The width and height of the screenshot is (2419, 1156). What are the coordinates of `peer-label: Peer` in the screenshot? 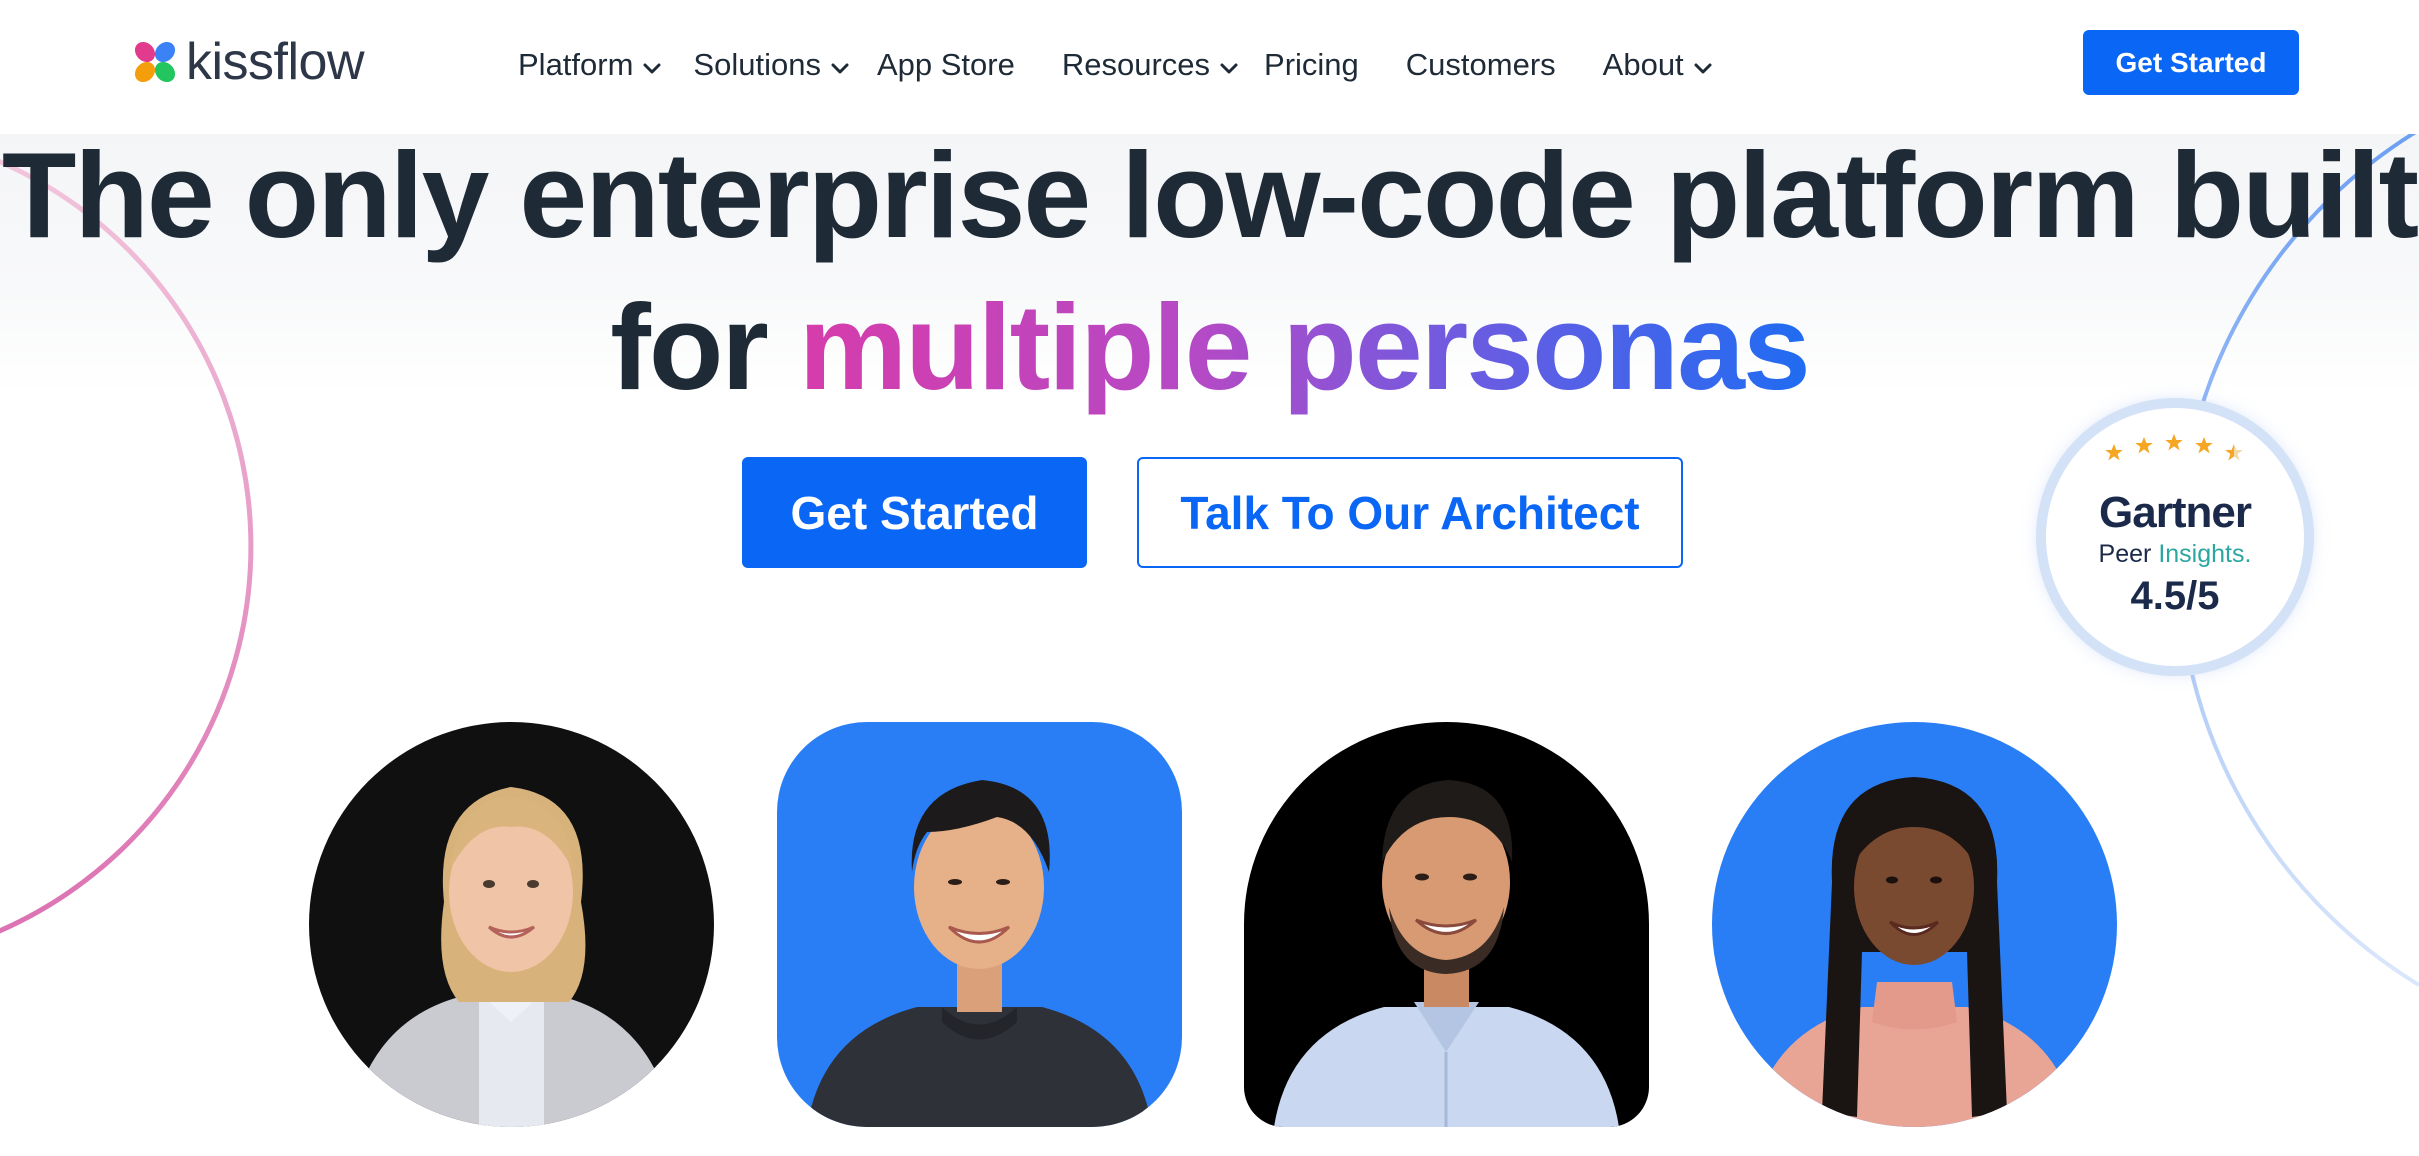 It's located at (2128, 554).